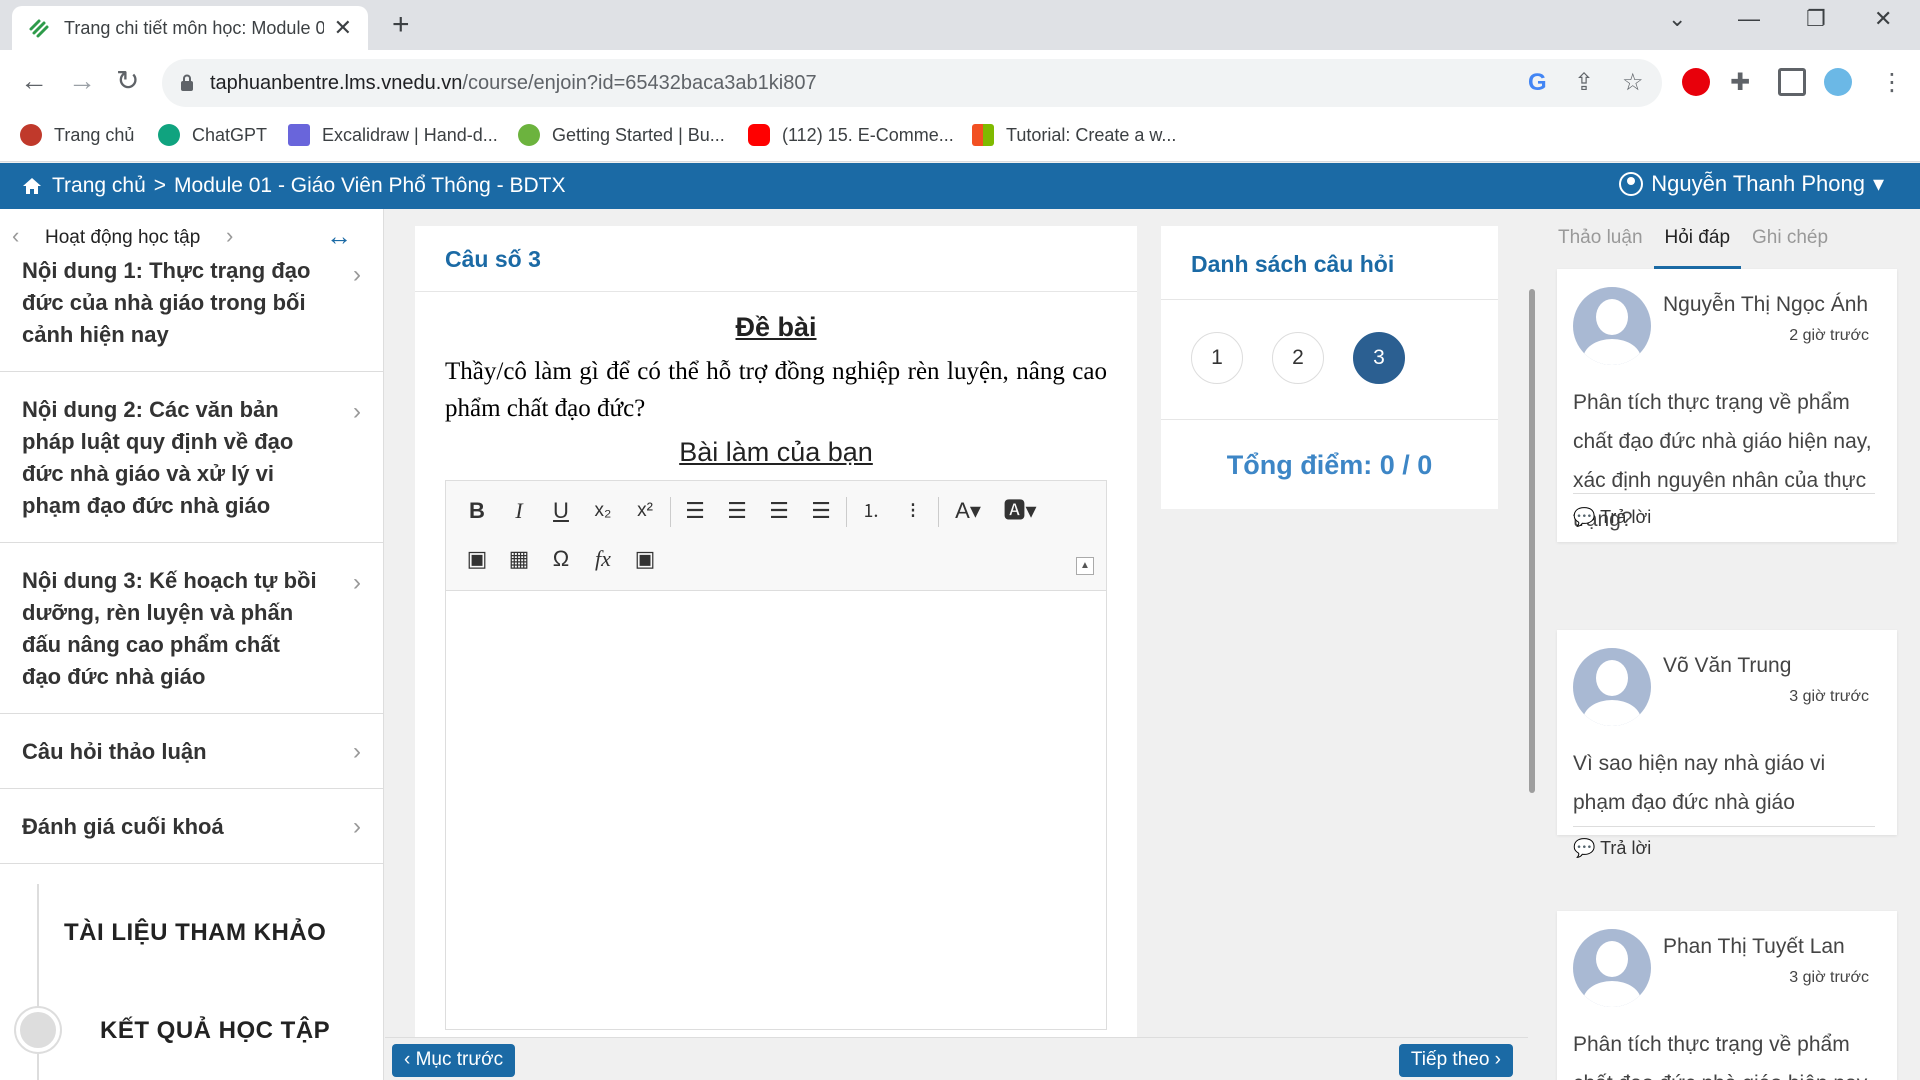 This screenshot has height=1080, width=1920. What do you see at coordinates (561, 559) in the screenshot?
I see `special-char-icon: Ω` at bounding box center [561, 559].